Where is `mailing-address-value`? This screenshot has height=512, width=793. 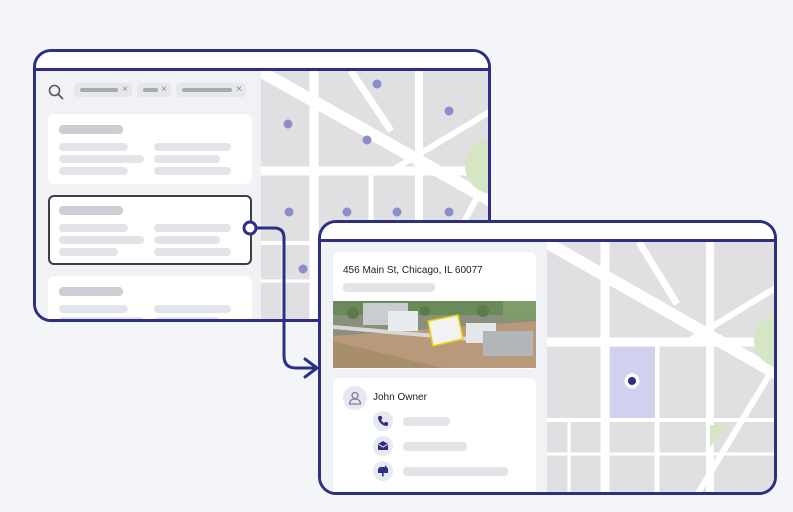
mailing-address-value is located at coordinates (455, 471).